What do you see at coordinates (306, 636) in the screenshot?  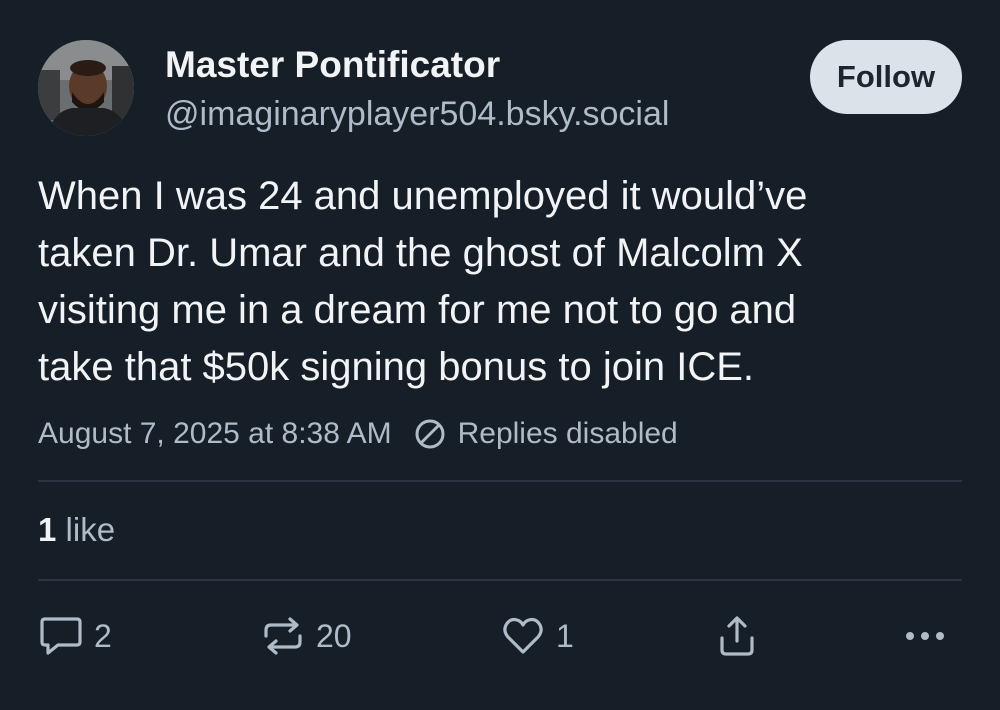 I see `repost-button: 20` at bounding box center [306, 636].